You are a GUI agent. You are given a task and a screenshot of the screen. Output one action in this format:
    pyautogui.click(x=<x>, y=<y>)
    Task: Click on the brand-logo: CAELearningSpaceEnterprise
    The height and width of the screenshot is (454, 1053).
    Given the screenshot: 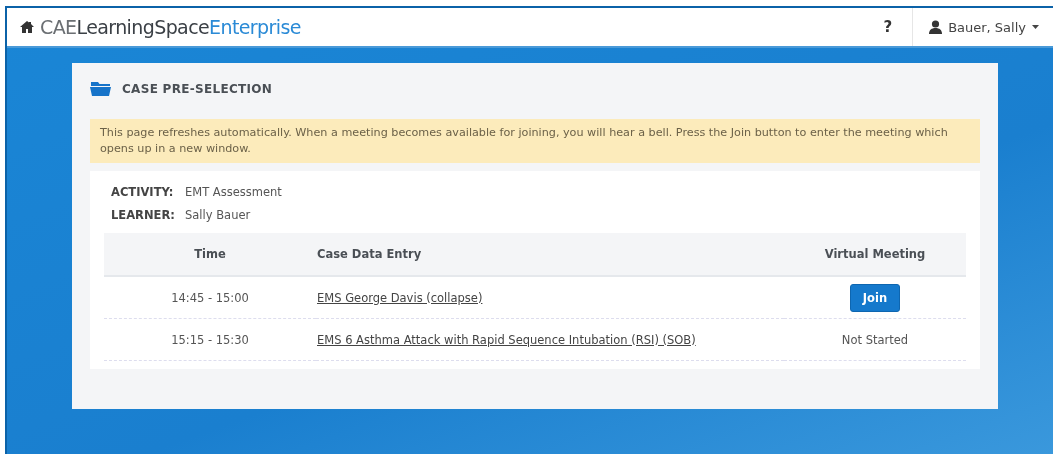 What is the action you would take?
    pyautogui.click(x=170, y=27)
    